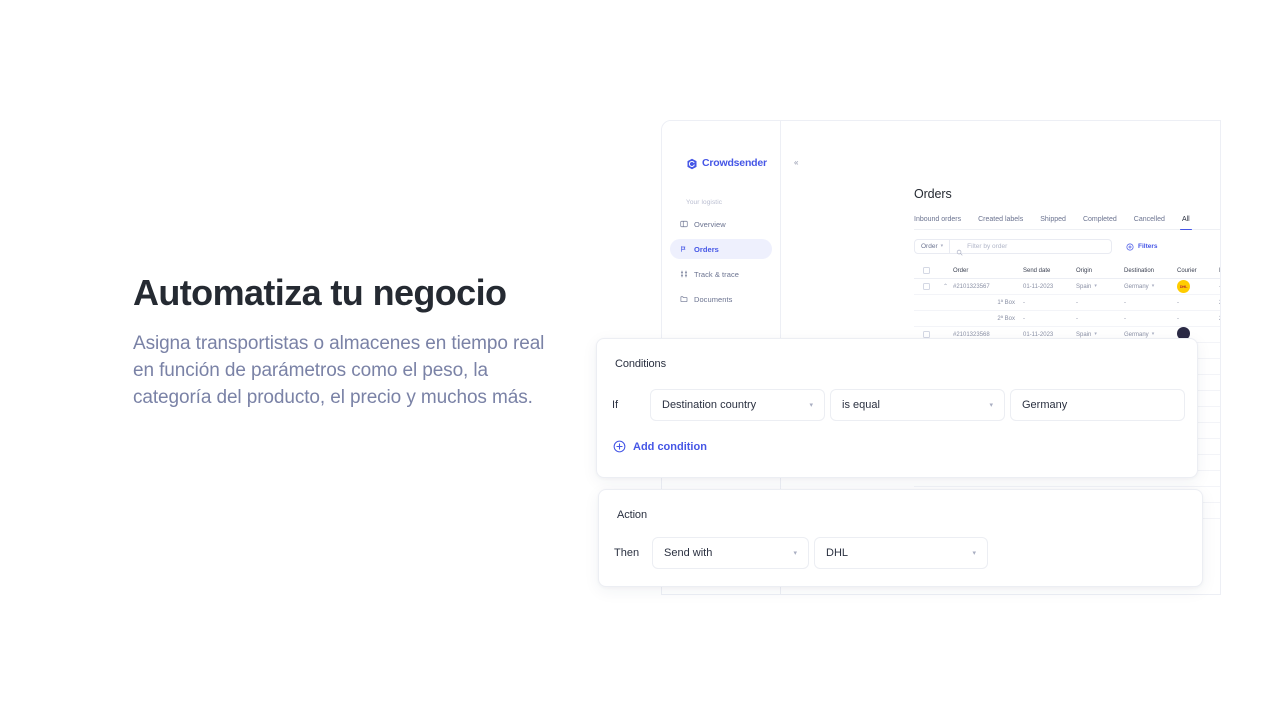 Image resolution: width=1280 pixels, height=720 pixels. Describe the element at coordinates (704, 202) in the screenshot. I see `sidebar-section-label: Your logistic` at that location.